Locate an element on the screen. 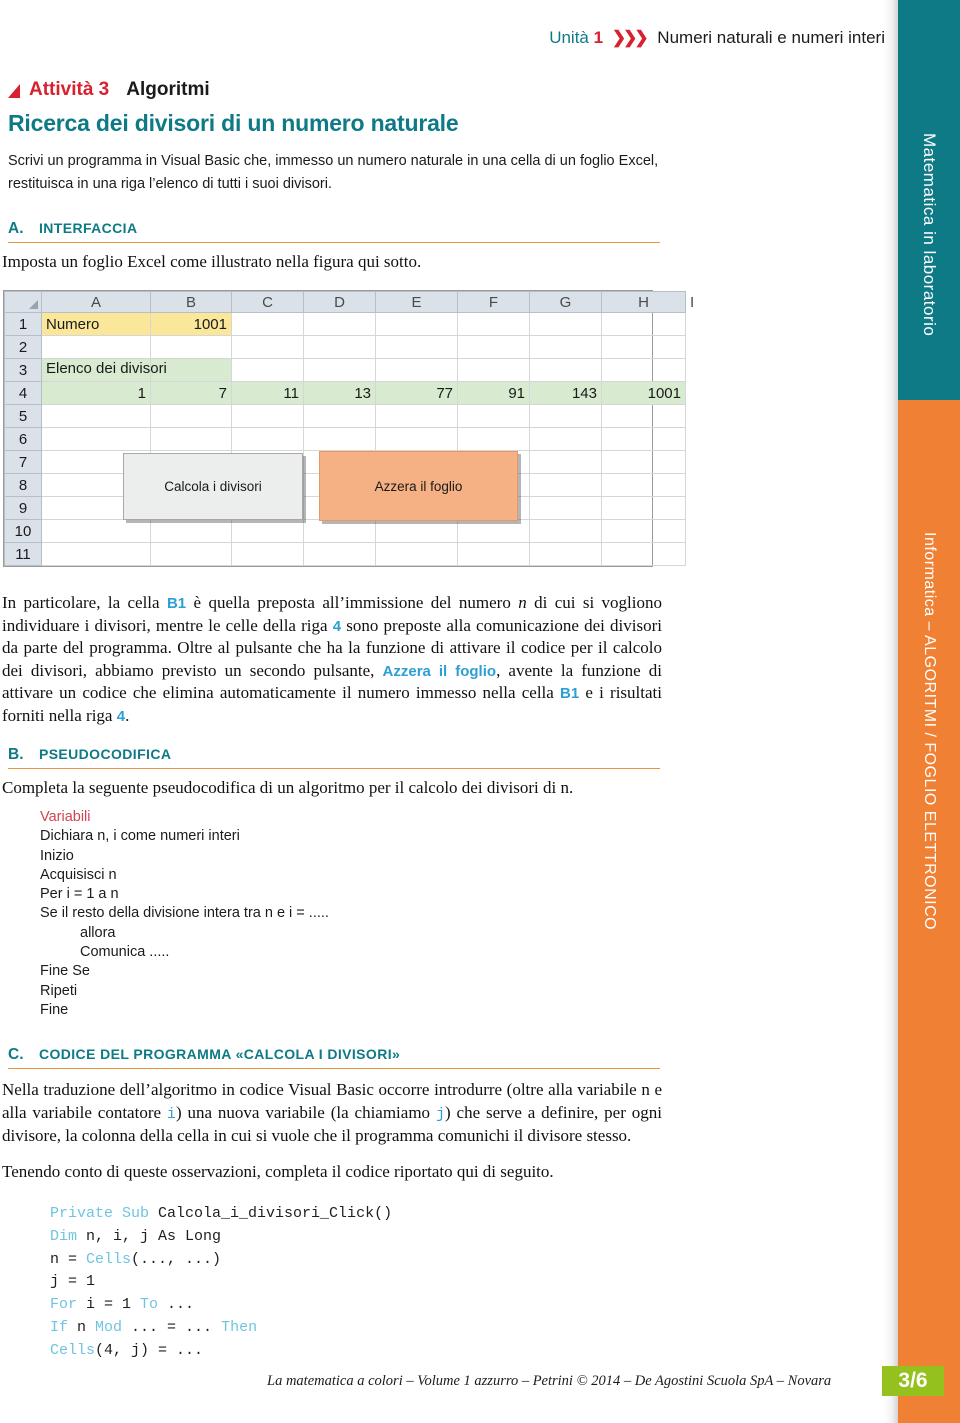 The width and height of the screenshot is (960, 1423). excel-cell-H11 is located at coordinates (643, 554).